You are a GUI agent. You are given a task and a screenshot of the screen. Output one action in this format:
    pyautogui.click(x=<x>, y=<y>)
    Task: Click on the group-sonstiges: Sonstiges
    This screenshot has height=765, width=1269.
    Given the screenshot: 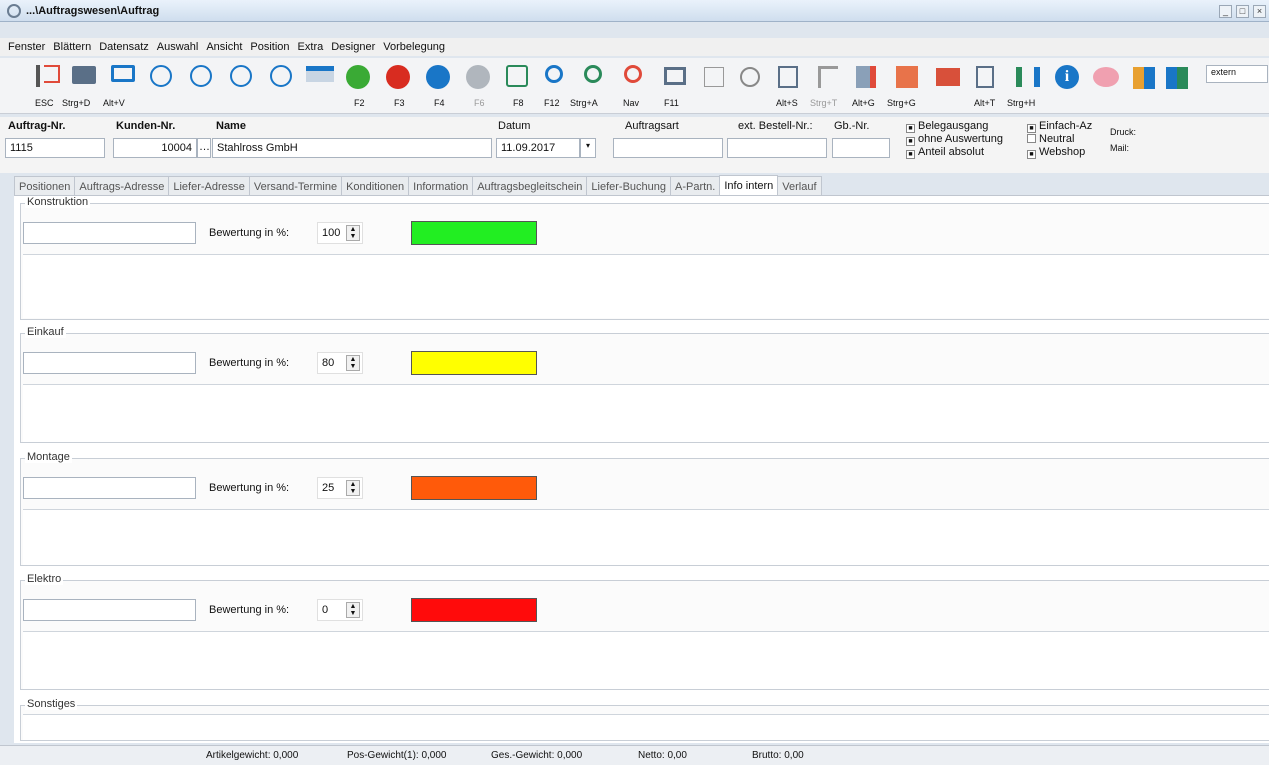 What is the action you would take?
    pyautogui.click(x=644, y=719)
    